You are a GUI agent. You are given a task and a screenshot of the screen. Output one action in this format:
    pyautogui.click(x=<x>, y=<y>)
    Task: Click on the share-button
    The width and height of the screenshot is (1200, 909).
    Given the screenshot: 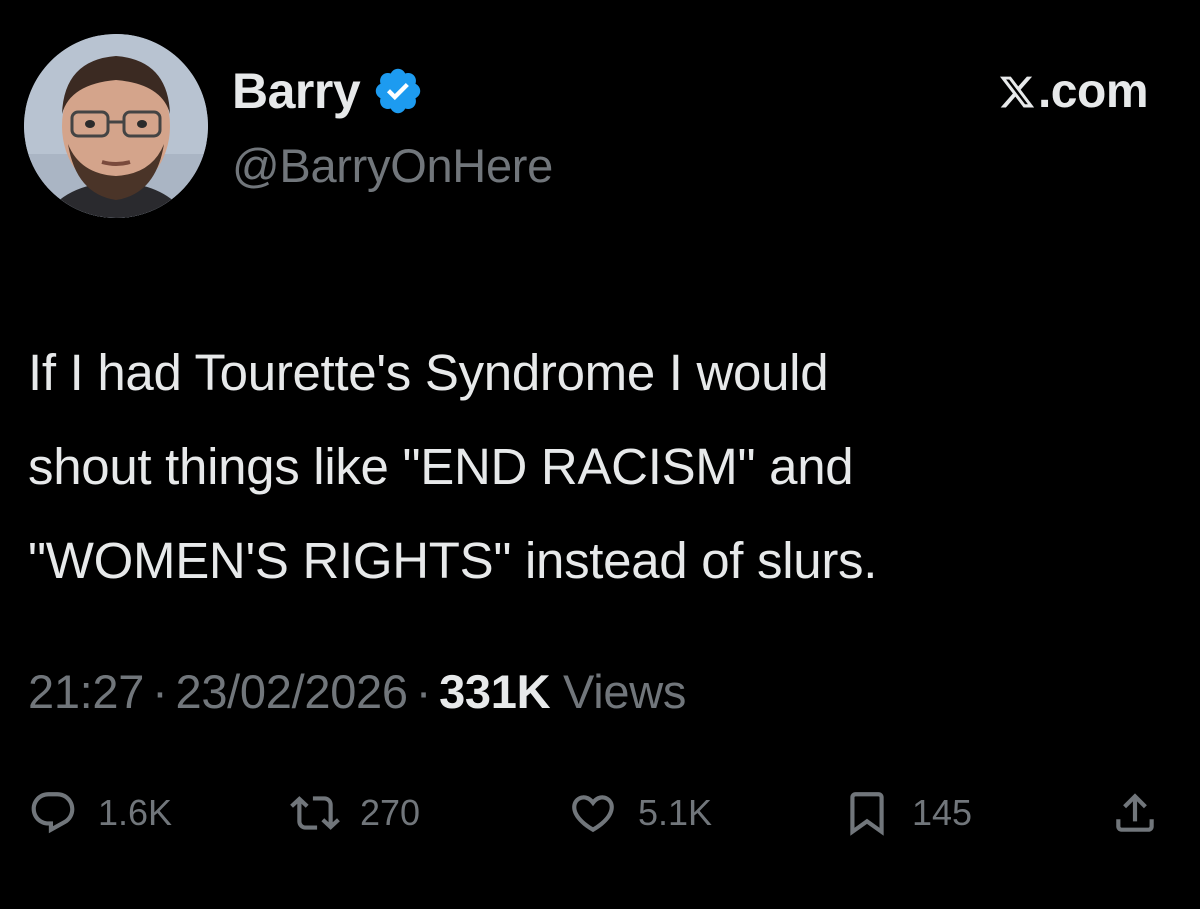 What is the action you would take?
    pyautogui.click(x=1135, y=813)
    